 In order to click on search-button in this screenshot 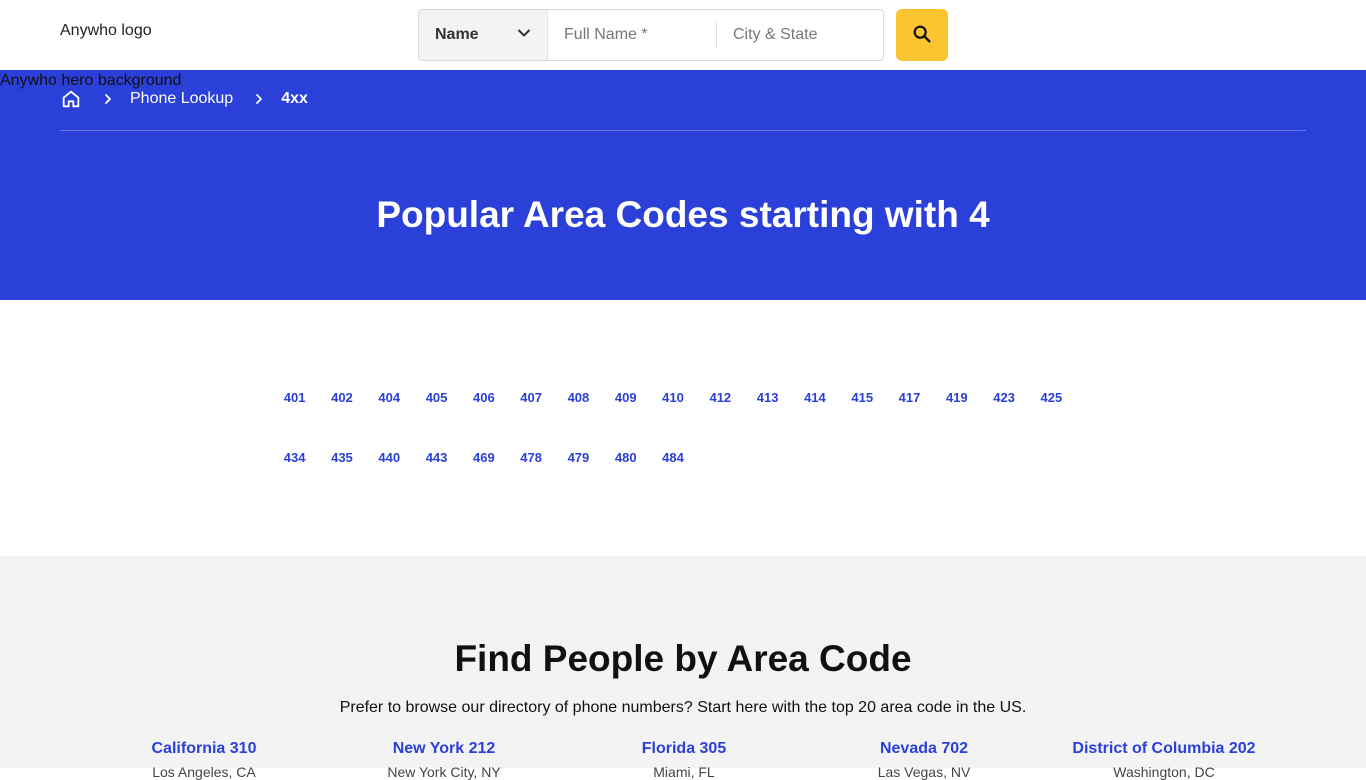, I will do `click(922, 35)`.